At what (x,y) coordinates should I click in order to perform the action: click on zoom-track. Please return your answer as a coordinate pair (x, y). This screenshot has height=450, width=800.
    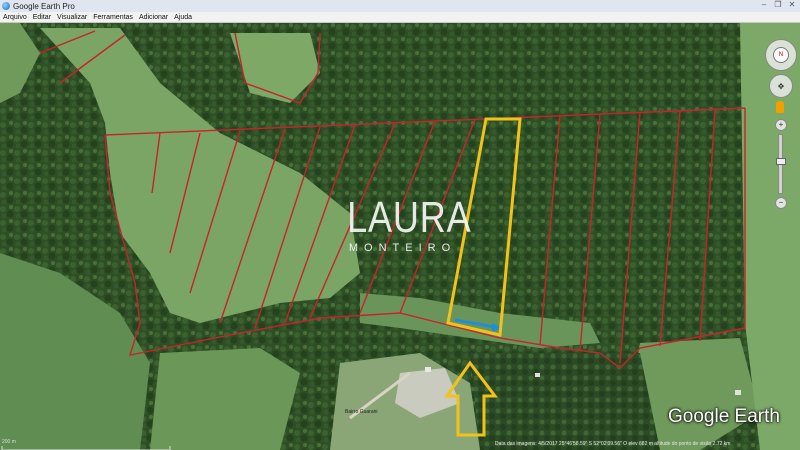
    Looking at the image, I should click on (780, 164).